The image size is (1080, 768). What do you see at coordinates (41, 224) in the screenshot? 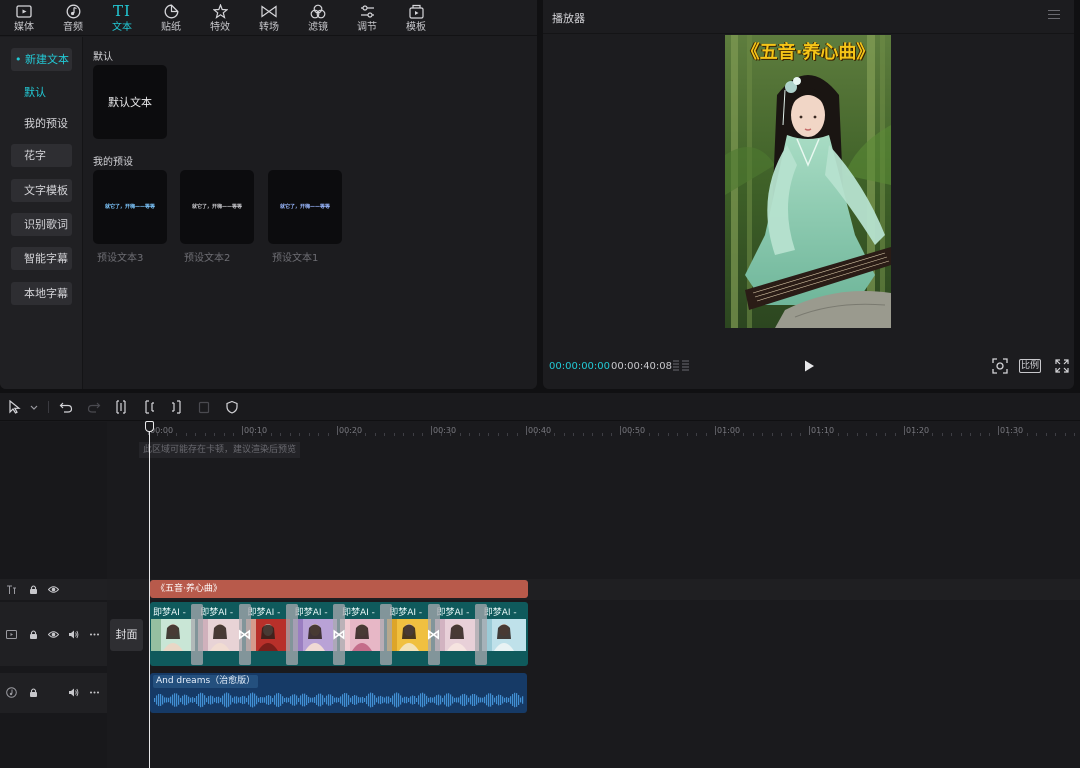
I see `nav-recognize-lyrics: 识别歌词` at bounding box center [41, 224].